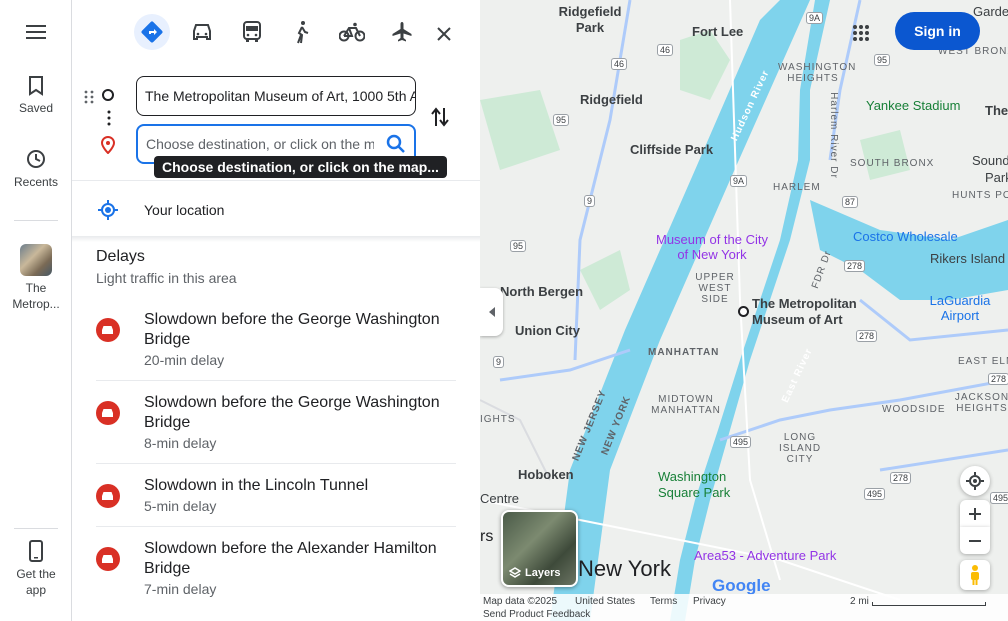 Image resolution: width=1008 pixels, height=621 pixels. I want to click on map-label: rs, so click(487, 536).